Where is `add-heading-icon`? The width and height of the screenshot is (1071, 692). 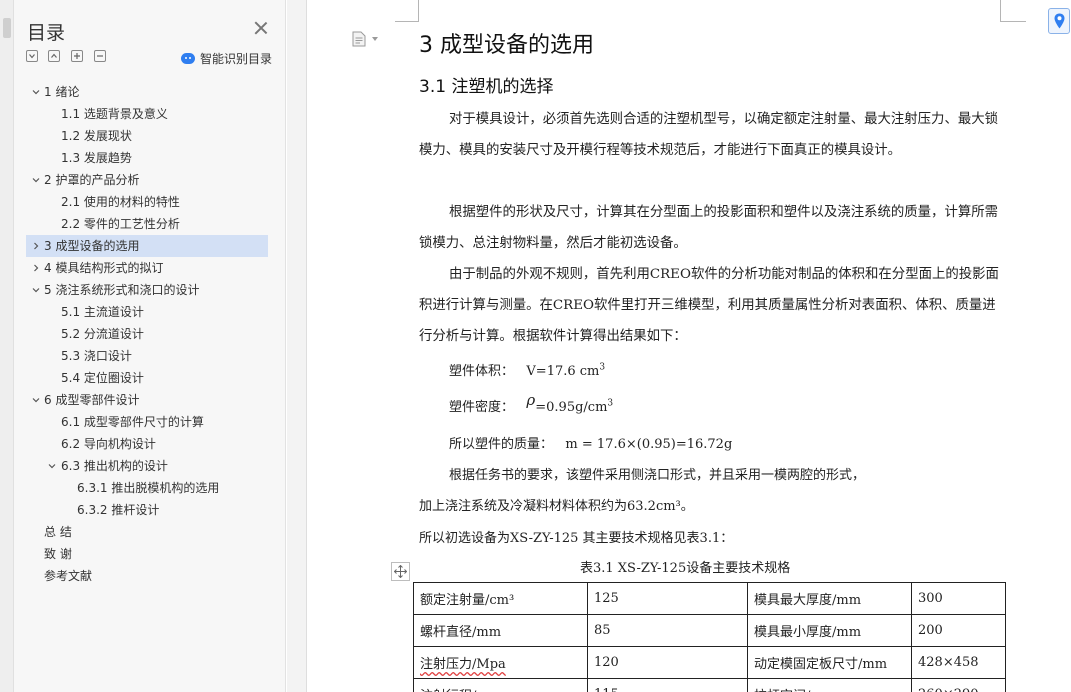
add-heading-icon is located at coordinates (77, 56).